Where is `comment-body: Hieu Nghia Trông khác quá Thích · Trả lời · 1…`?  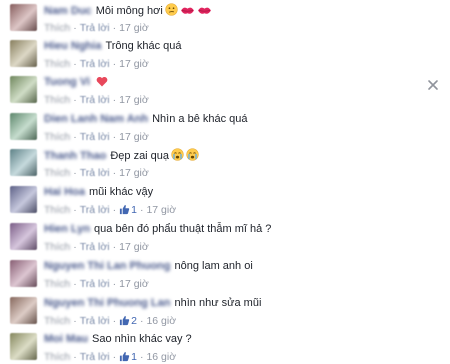
comment-body: Hieu Nghia Trông khác quá Thích · Trả lời · 1… is located at coordinates (234, 55).